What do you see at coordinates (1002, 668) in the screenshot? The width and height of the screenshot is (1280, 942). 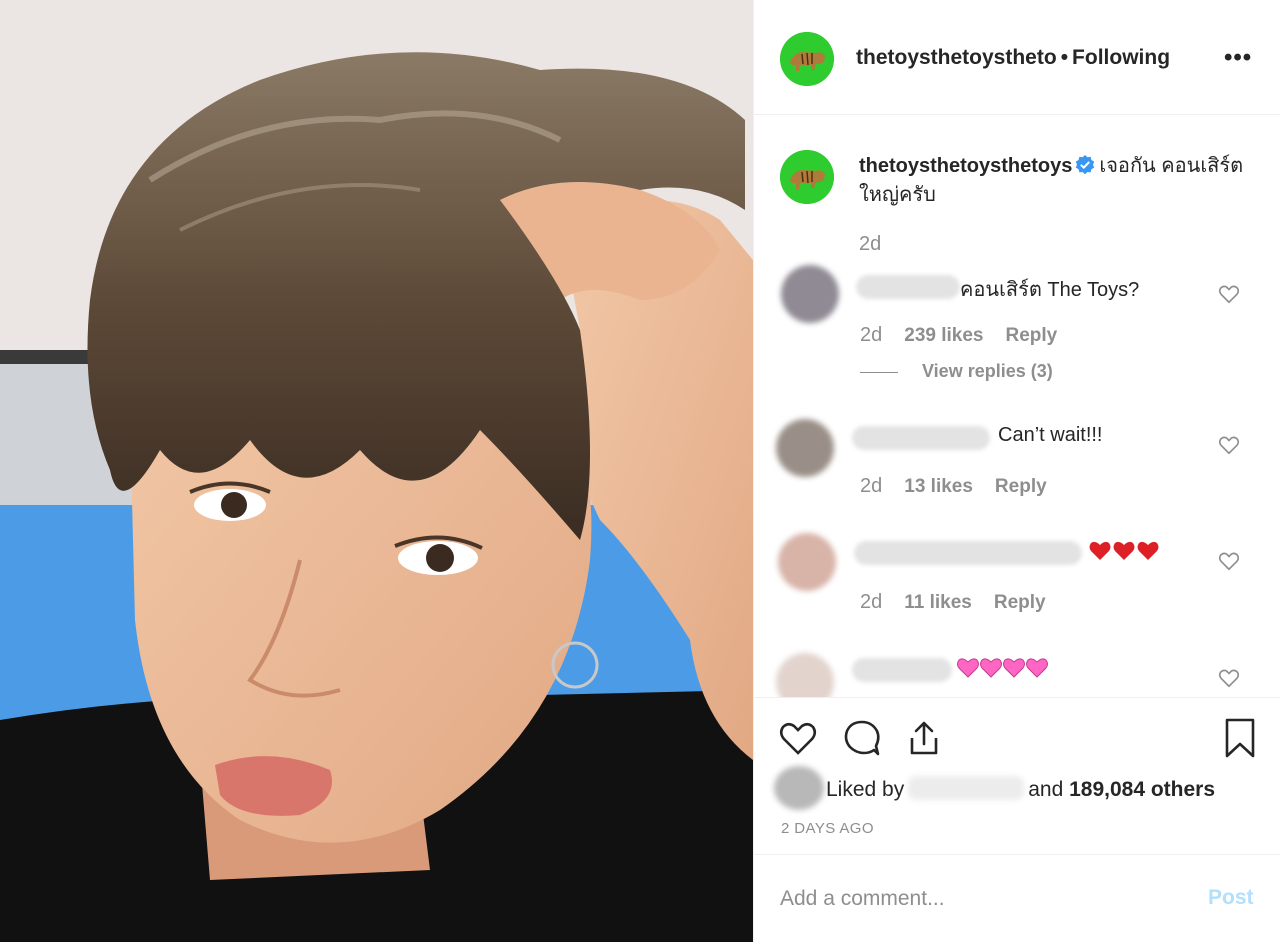 I see `pink-hearts-icon` at bounding box center [1002, 668].